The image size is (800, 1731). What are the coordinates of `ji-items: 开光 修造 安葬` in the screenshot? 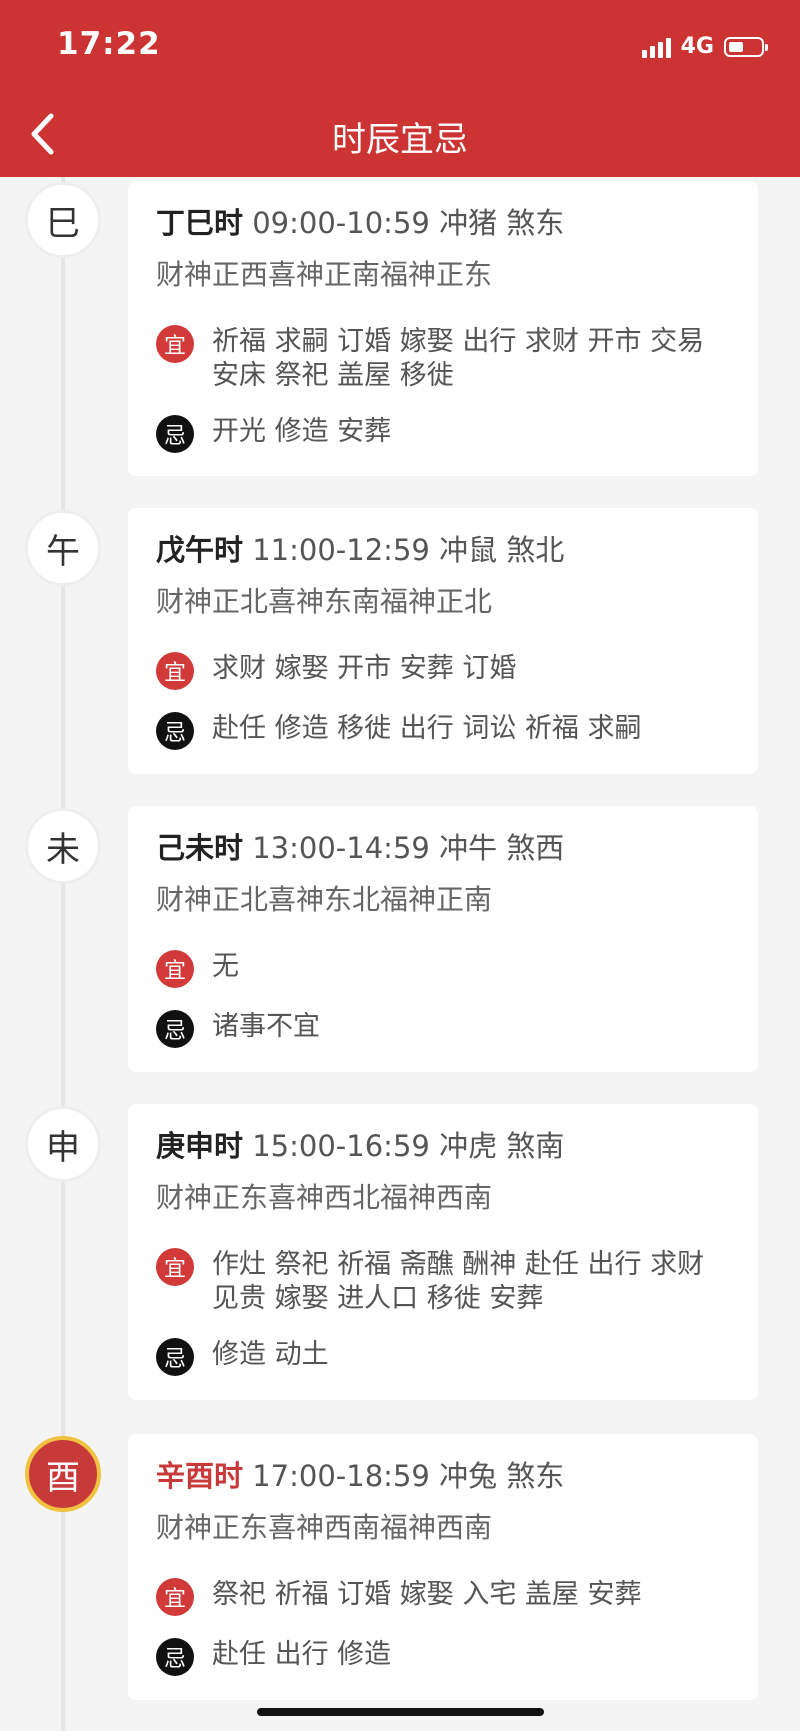 It's located at (302, 431).